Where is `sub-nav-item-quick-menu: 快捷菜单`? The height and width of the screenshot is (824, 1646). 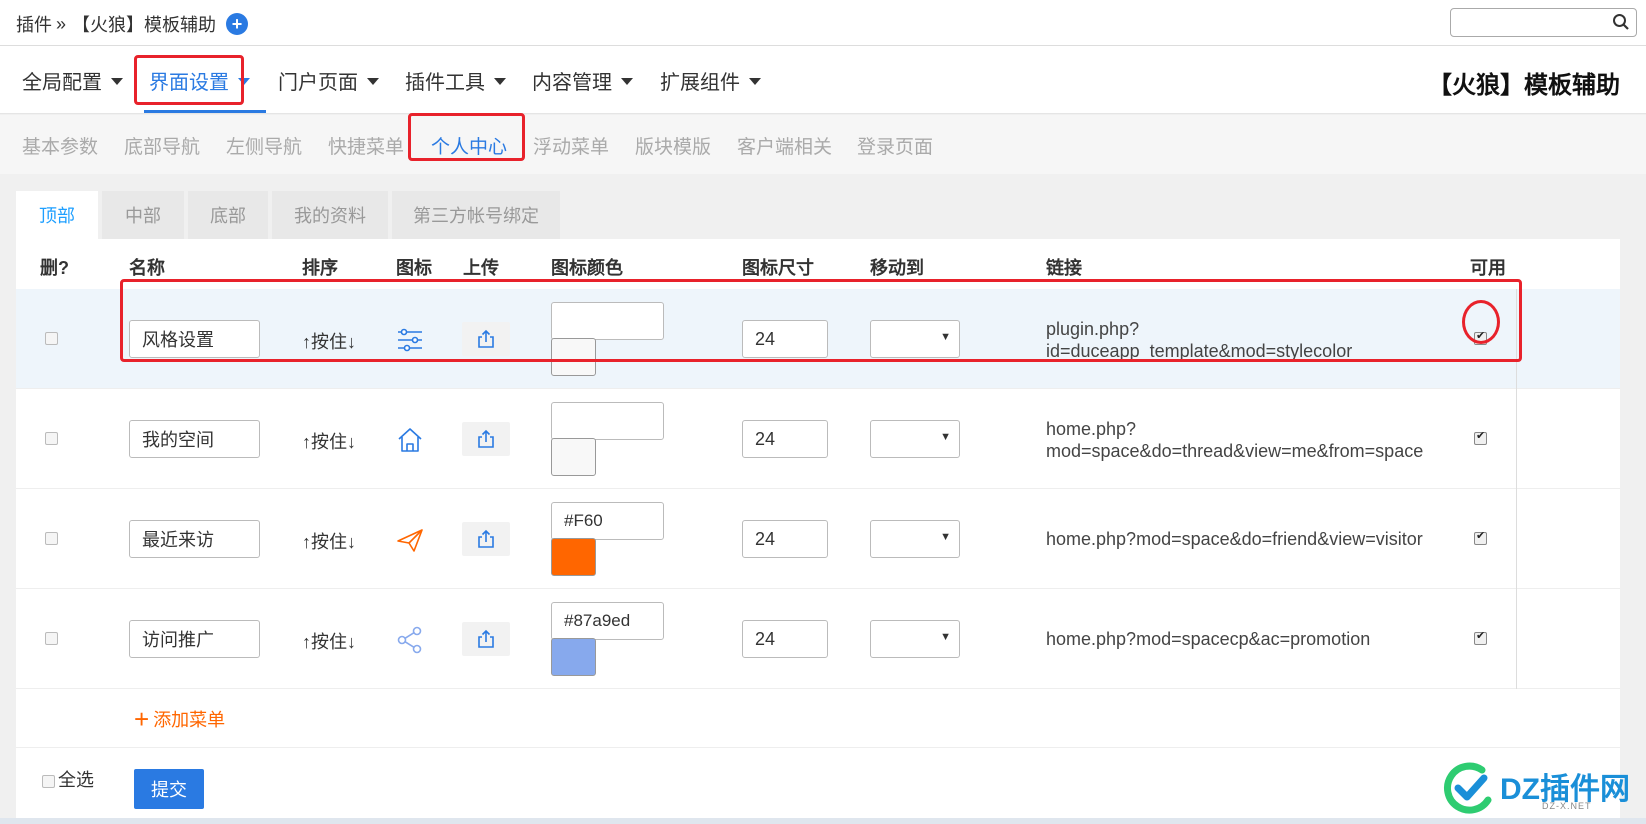 sub-nav-item-quick-menu: 快捷菜单 is located at coordinates (366, 145).